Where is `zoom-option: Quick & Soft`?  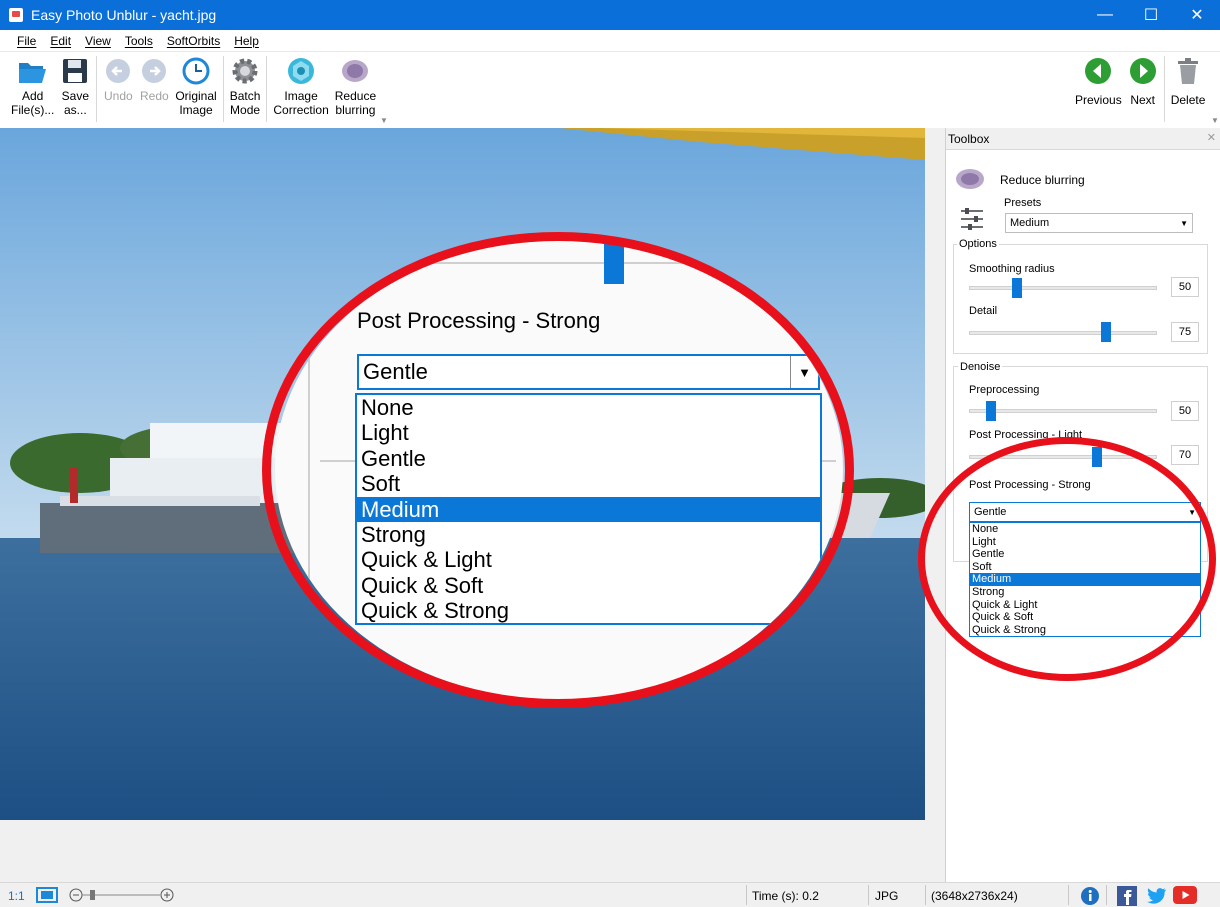 zoom-option: Quick & Soft is located at coordinates (422, 585).